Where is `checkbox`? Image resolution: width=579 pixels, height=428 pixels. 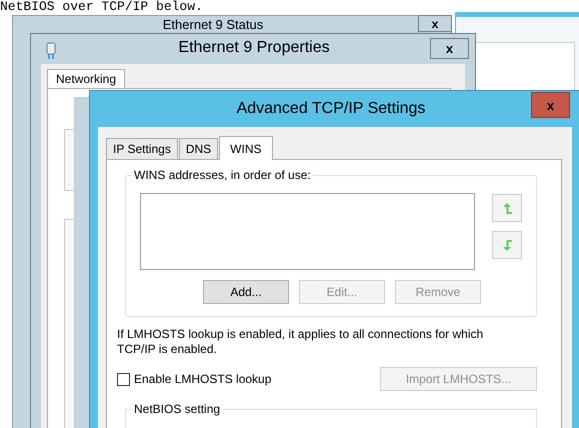 checkbox is located at coordinates (123, 379).